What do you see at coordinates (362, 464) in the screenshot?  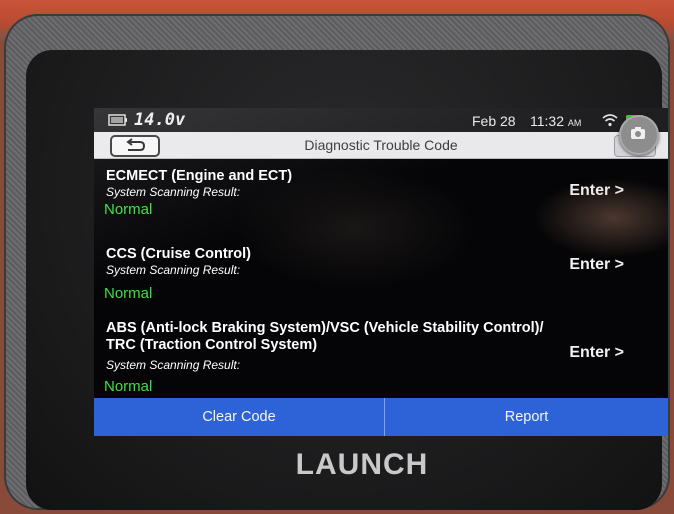 I see `brand-logo: LAUNCH` at bounding box center [362, 464].